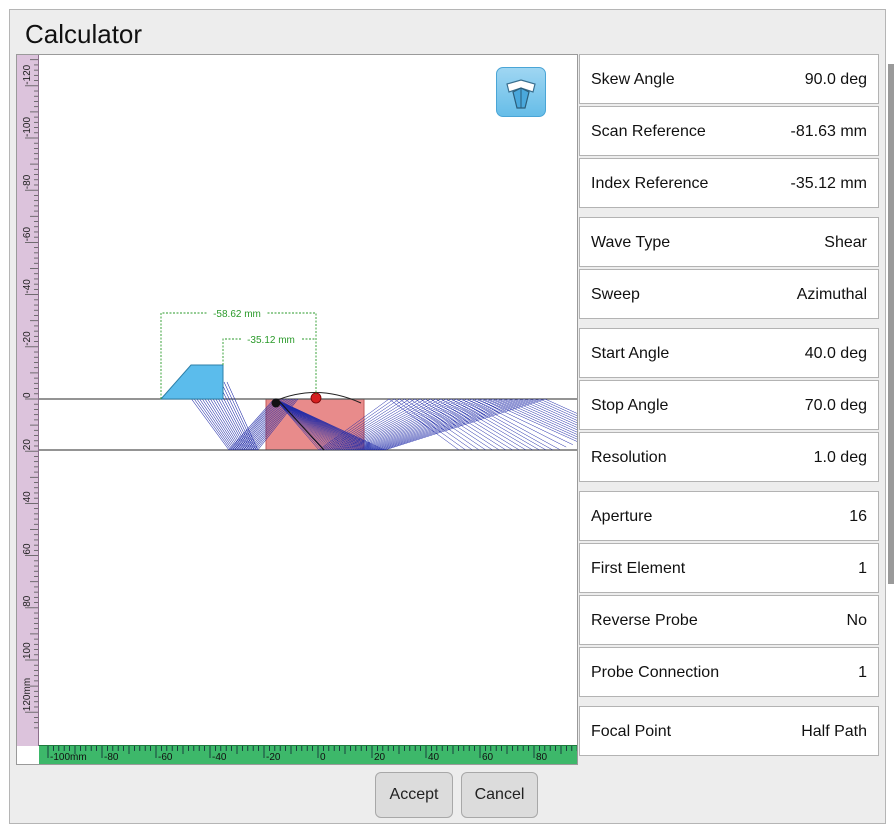 The image size is (896, 829). I want to click on vruler-label: -40, so click(27, 286).